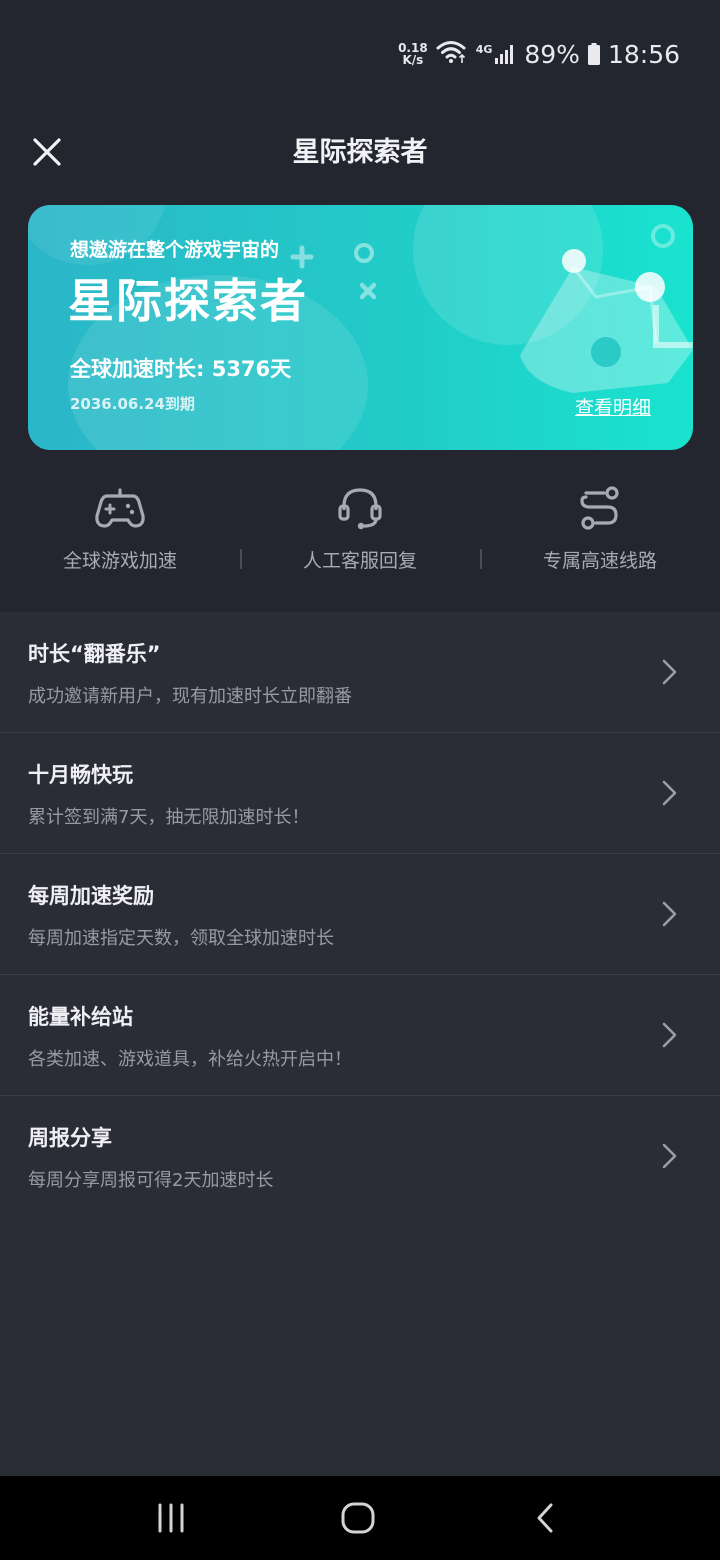  I want to click on list-item-weekly-report-share: 周报分享 每周分享周报可得2天加速时长, so click(360, 1156).